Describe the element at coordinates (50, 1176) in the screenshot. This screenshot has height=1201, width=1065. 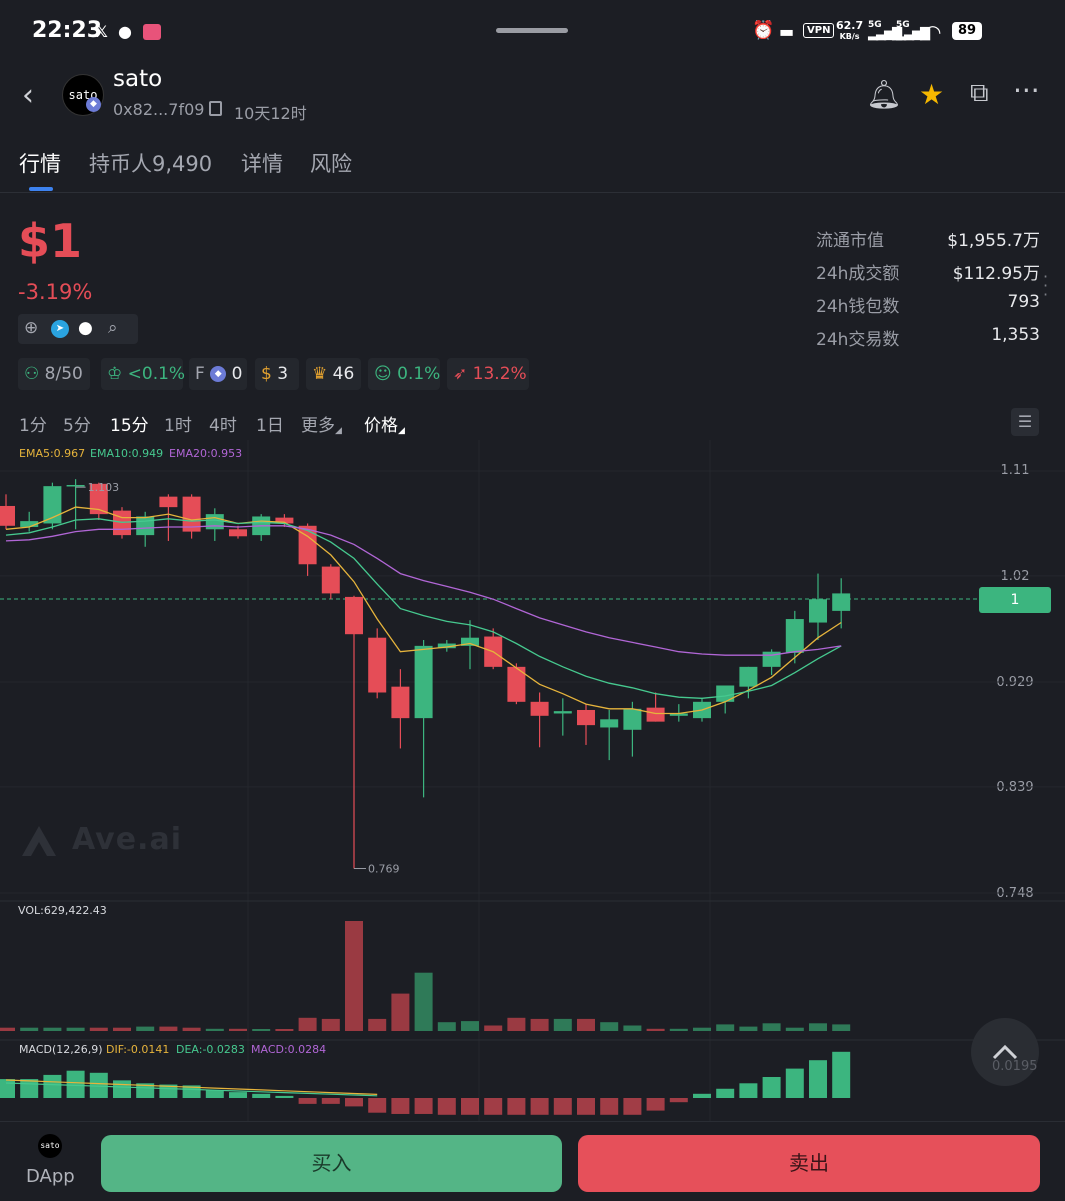
I see `dapp-label: DApp` at that location.